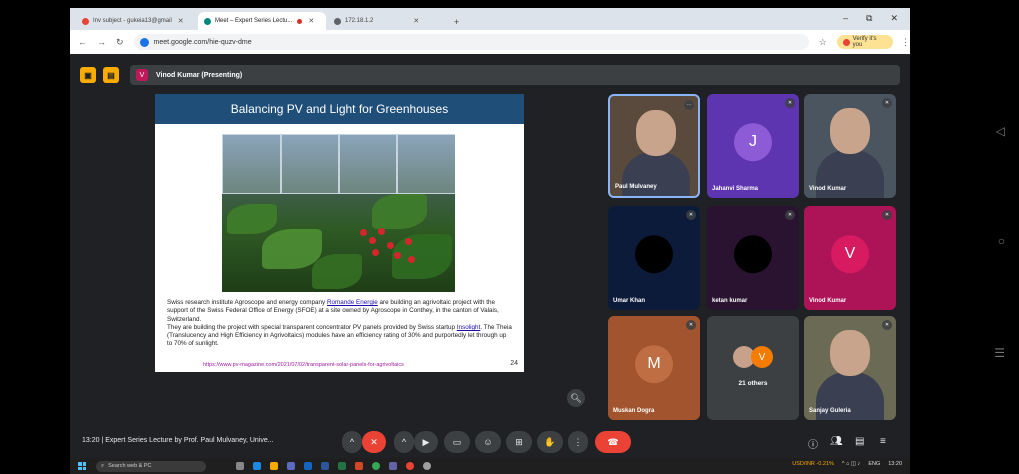 This screenshot has height=474, width=1019. Describe the element at coordinates (654, 368) in the screenshot. I see `participant-tile: M Muskan Dogra ✕` at that location.